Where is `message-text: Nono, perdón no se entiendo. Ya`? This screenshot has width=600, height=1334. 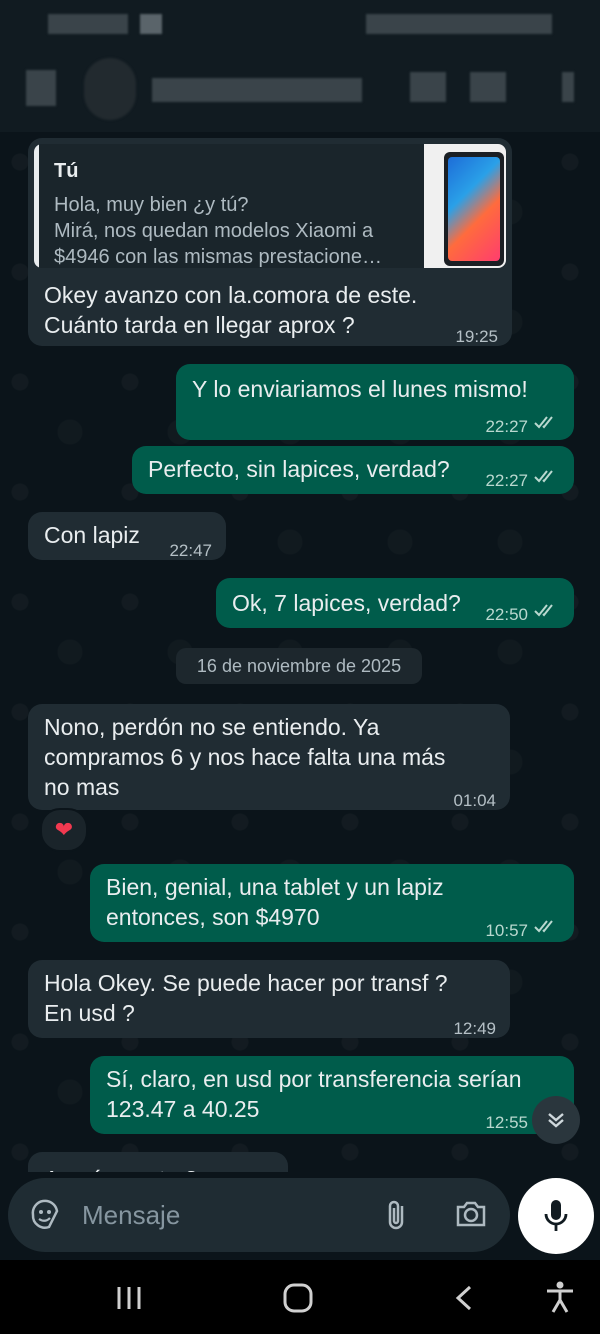 message-text: Nono, perdón no se entiendo. Ya is located at coordinates (212, 727).